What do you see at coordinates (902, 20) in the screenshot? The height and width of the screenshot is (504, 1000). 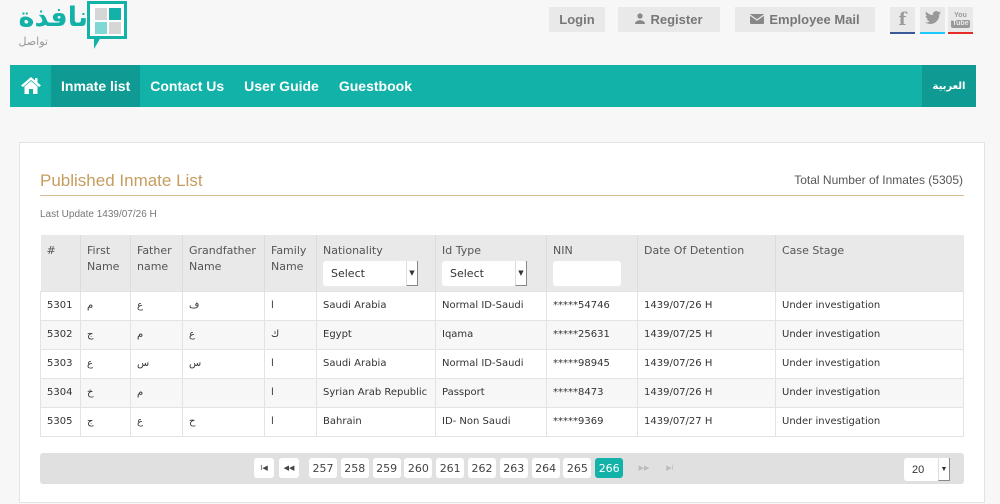 I see `facebook-link: f` at bounding box center [902, 20].